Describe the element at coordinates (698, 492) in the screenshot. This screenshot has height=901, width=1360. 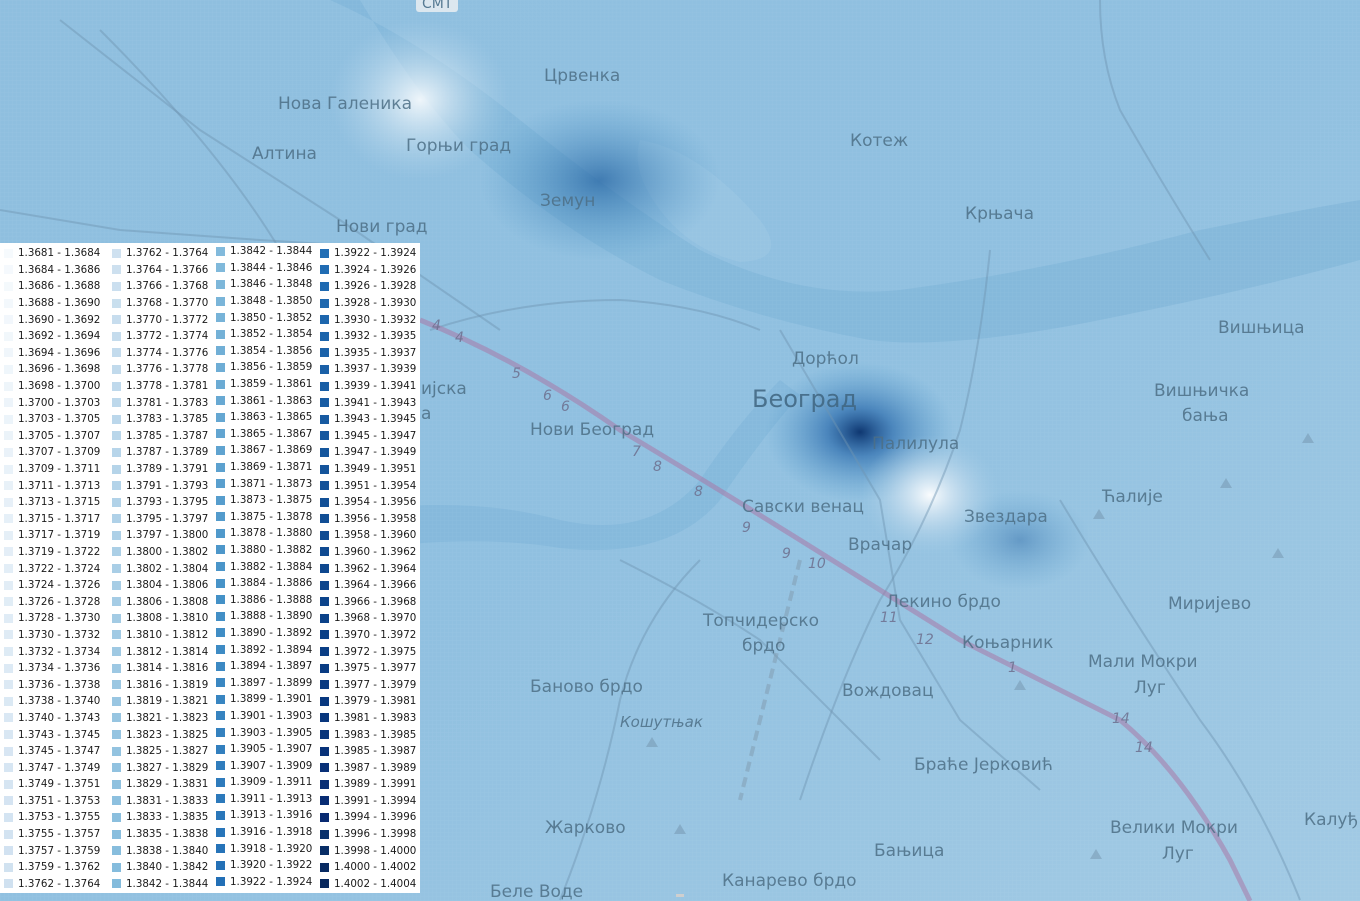
I see `route-number: 8` at that location.